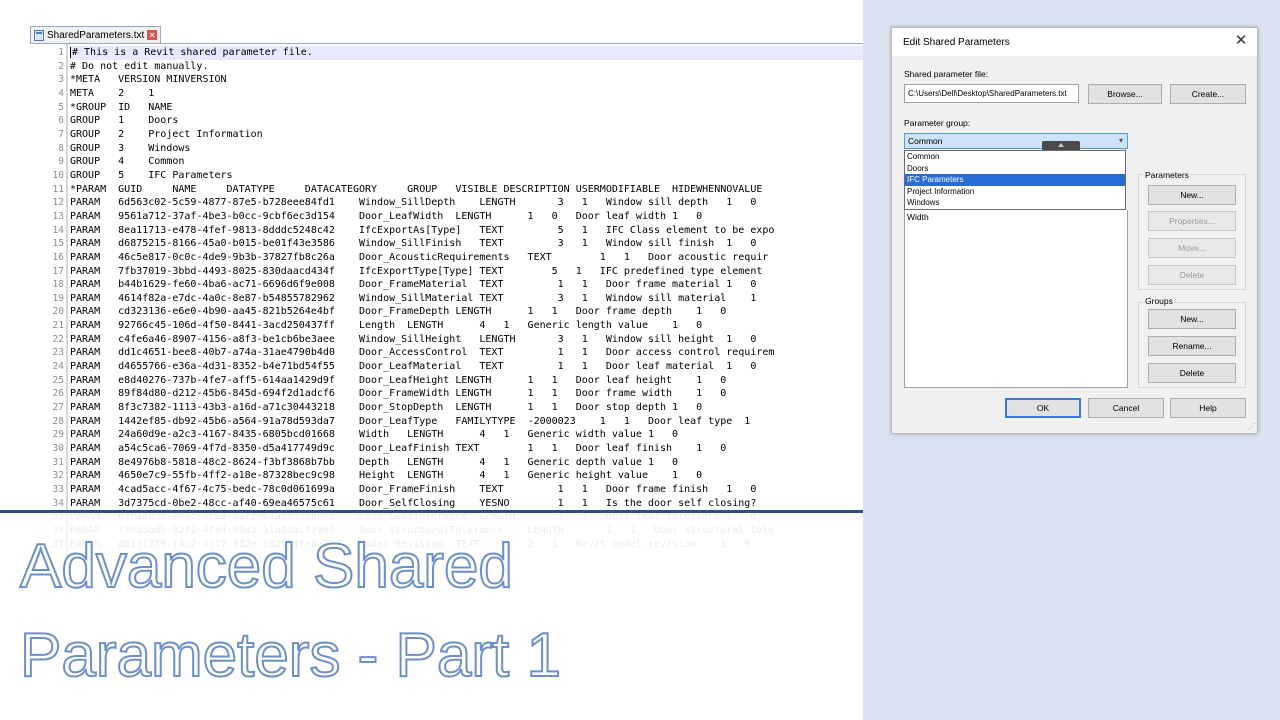  Describe the element at coordinates (58, 285) in the screenshot. I see `line-number: 18` at that location.